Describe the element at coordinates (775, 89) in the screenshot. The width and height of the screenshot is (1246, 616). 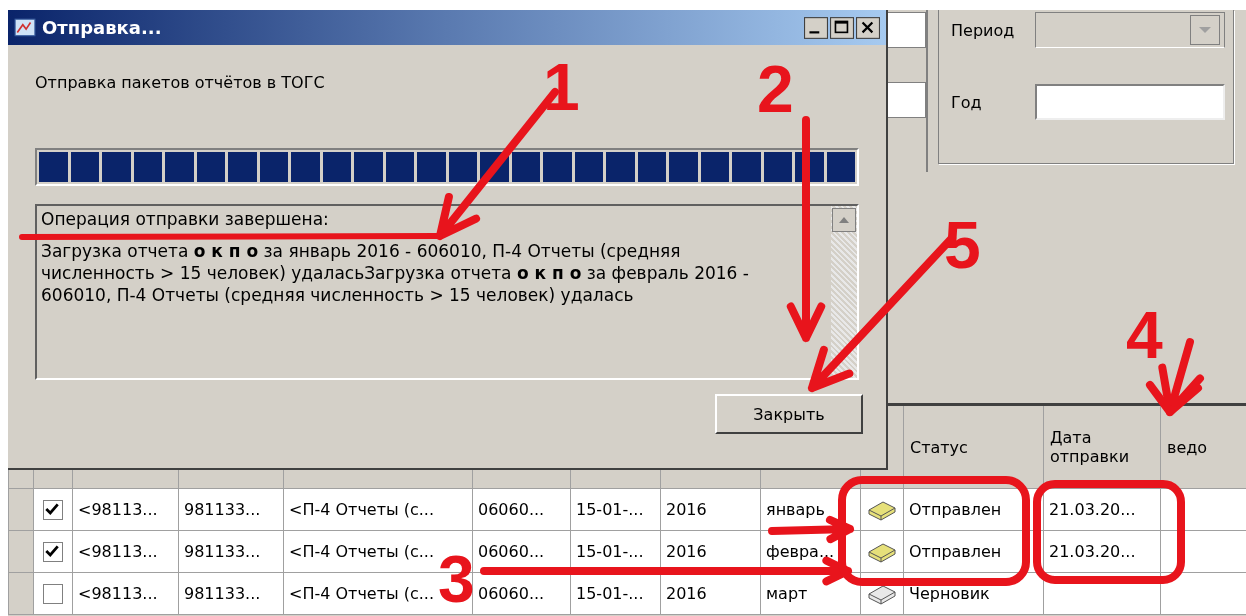
I see `annotation-number: 2` at that location.